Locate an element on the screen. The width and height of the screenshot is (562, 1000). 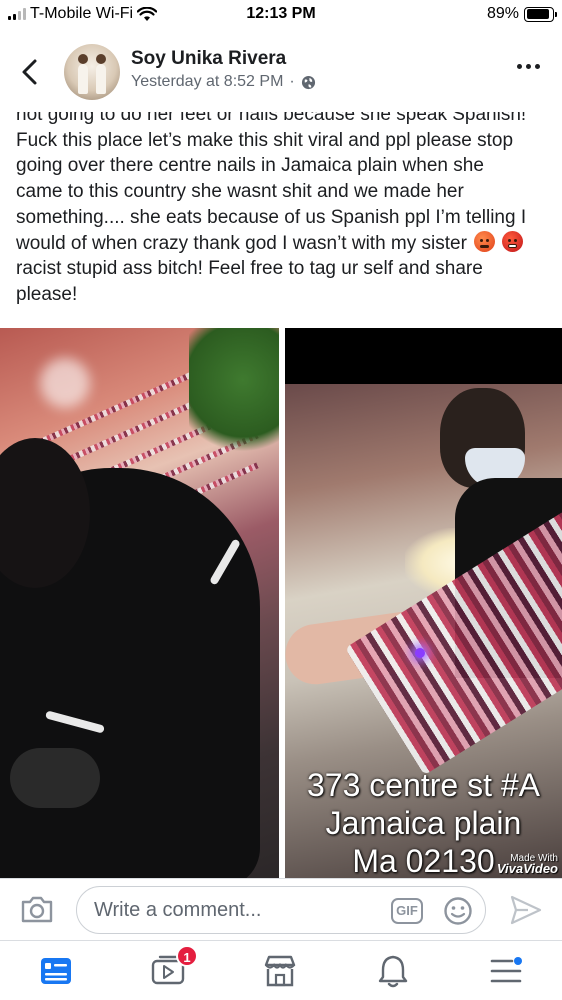
watermark-brand: VivaVideo is located at coordinates (527, 868).